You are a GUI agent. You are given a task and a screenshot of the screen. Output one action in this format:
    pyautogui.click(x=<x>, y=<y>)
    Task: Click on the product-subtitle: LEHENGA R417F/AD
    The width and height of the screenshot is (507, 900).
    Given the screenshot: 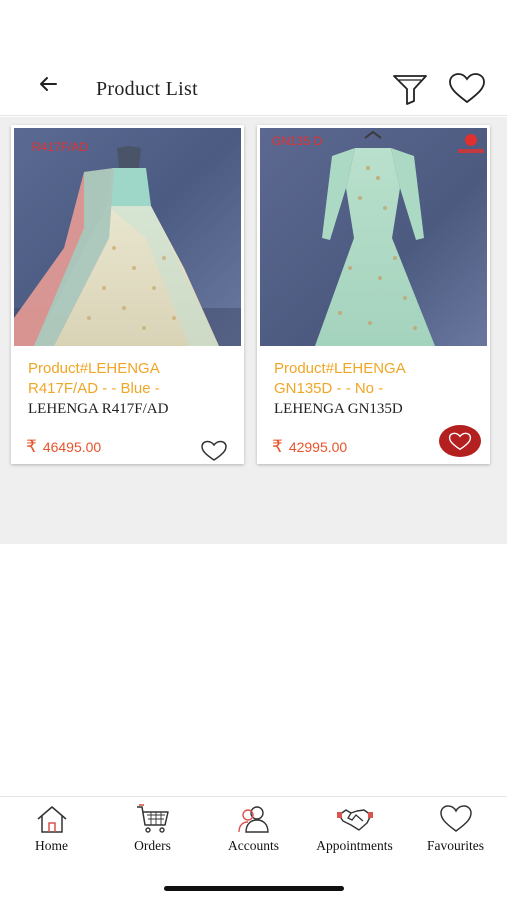 What is the action you would take?
    pyautogui.click(x=98, y=409)
    